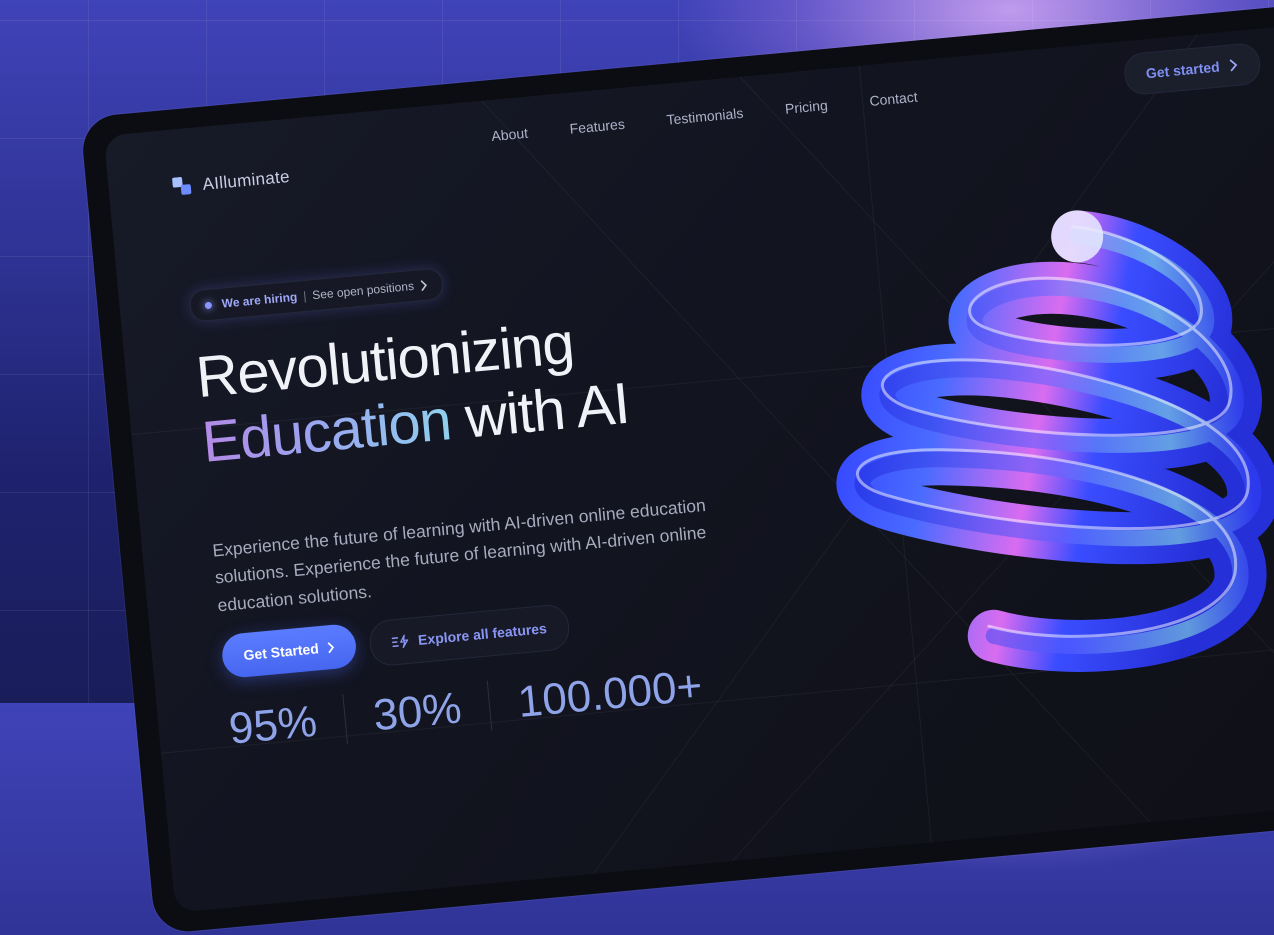 Image resolution: width=1274 pixels, height=935 pixels. Describe the element at coordinates (1183, 70) in the screenshot. I see `get-started-nav-label: Get started` at that location.